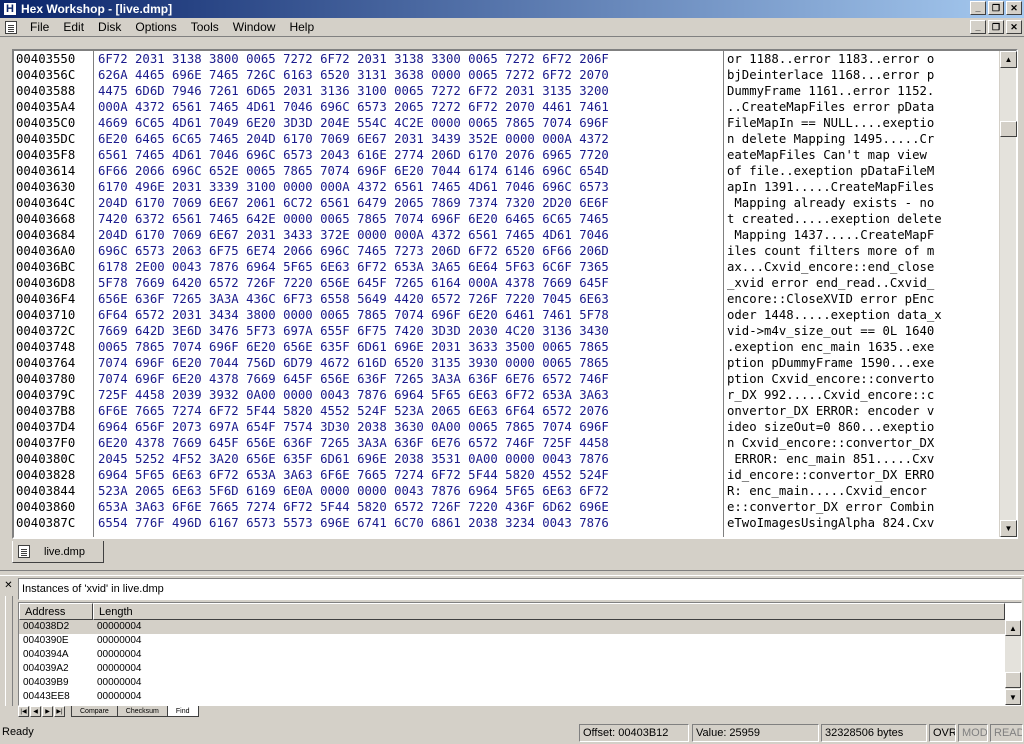  What do you see at coordinates (860, 139) in the screenshot?
I see `hex-row-ascii: n delete Mapping 1495.....Cr` at bounding box center [860, 139].